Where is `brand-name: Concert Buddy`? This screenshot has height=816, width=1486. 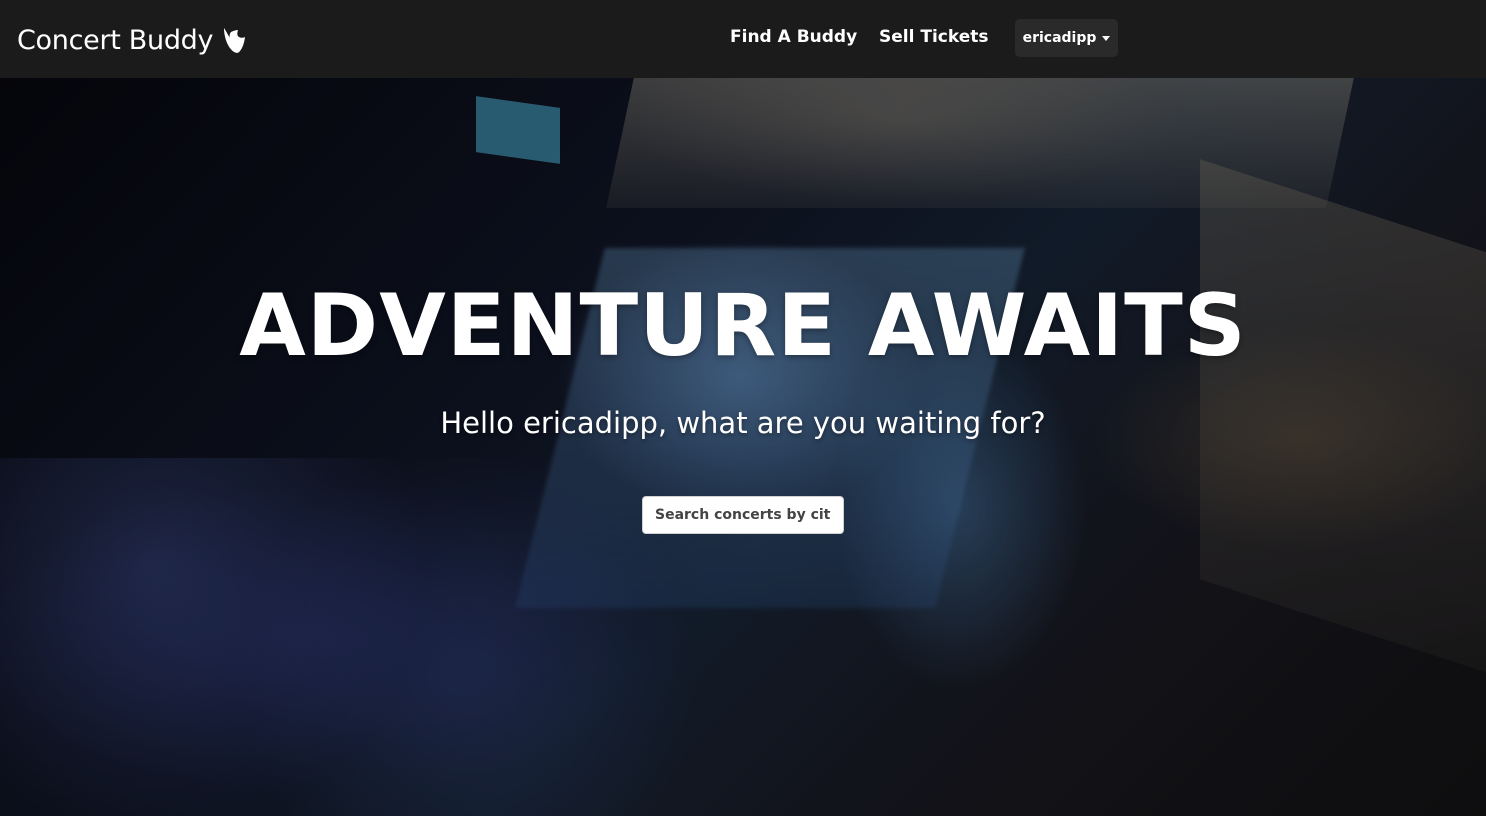 brand-name: Concert Buddy is located at coordinates (115, 40).